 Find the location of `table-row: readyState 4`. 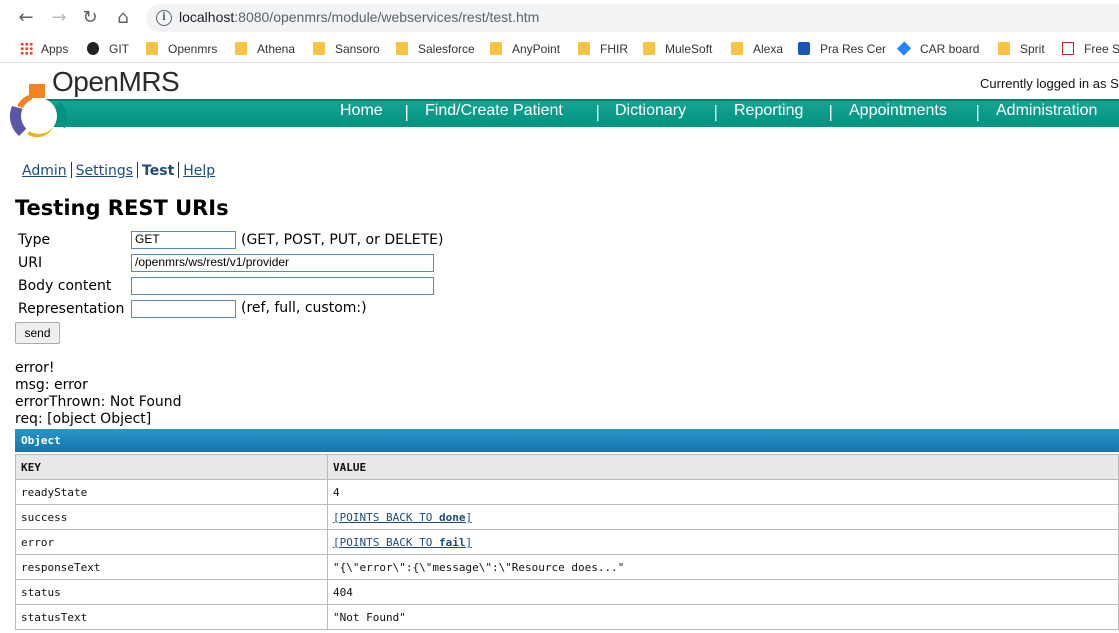

table-row: readyState 4 is located at coordinates (567, 492).